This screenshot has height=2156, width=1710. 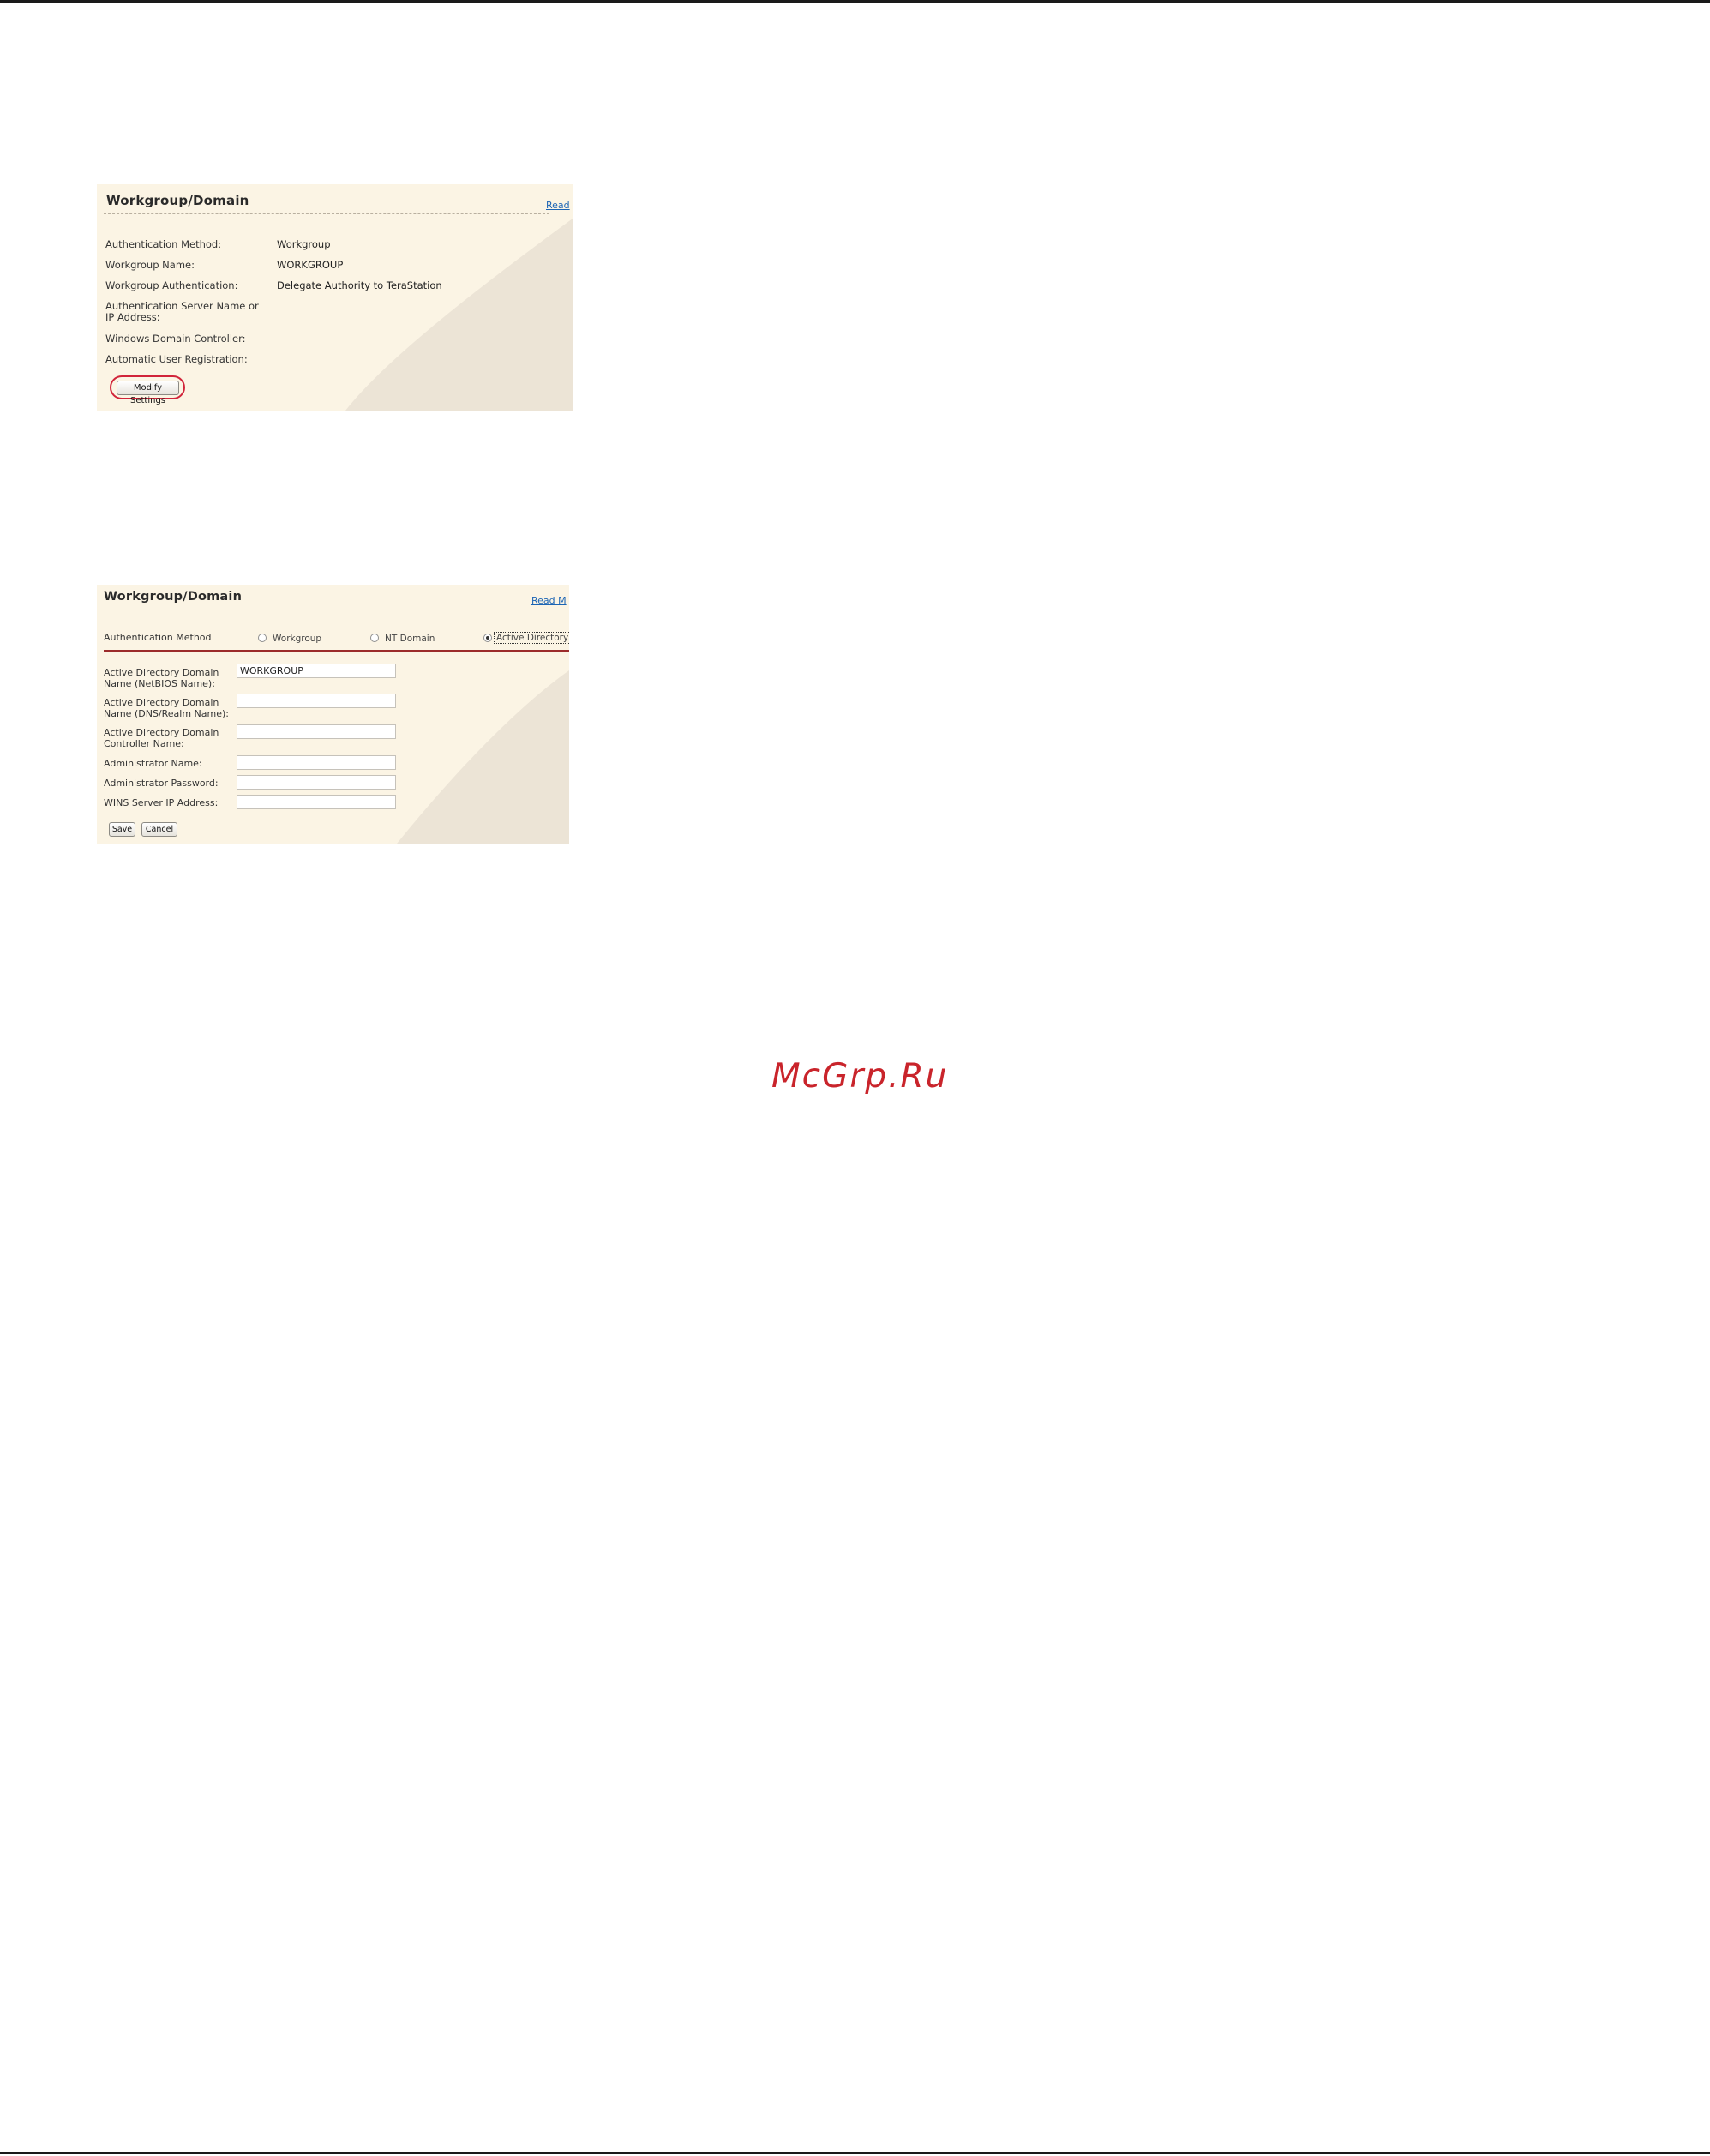 What do you see at coordinates (855, 2153) in the screenshot?
I see `bottom-rule` at bounding box center [855, 2153].